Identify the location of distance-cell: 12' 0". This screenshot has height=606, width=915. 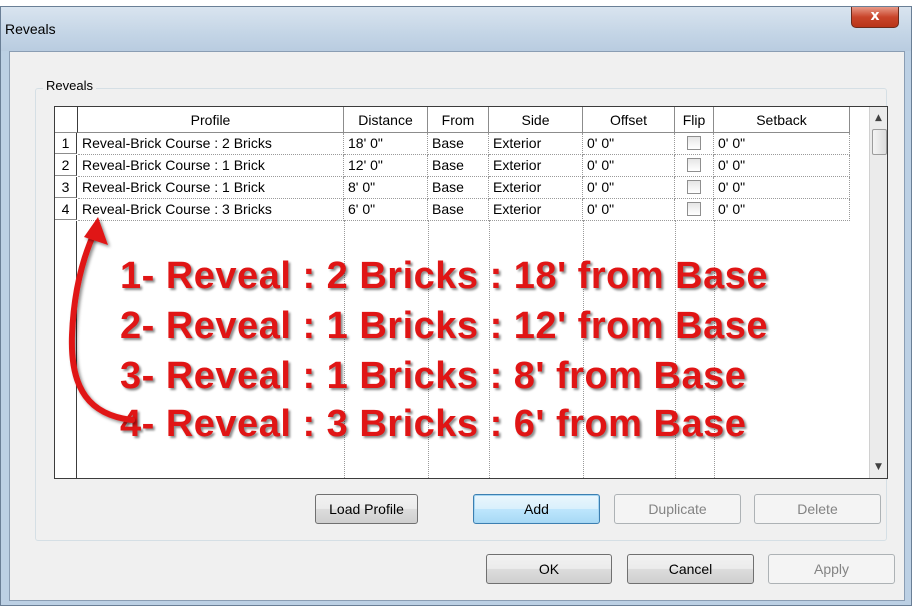
(386, 166).